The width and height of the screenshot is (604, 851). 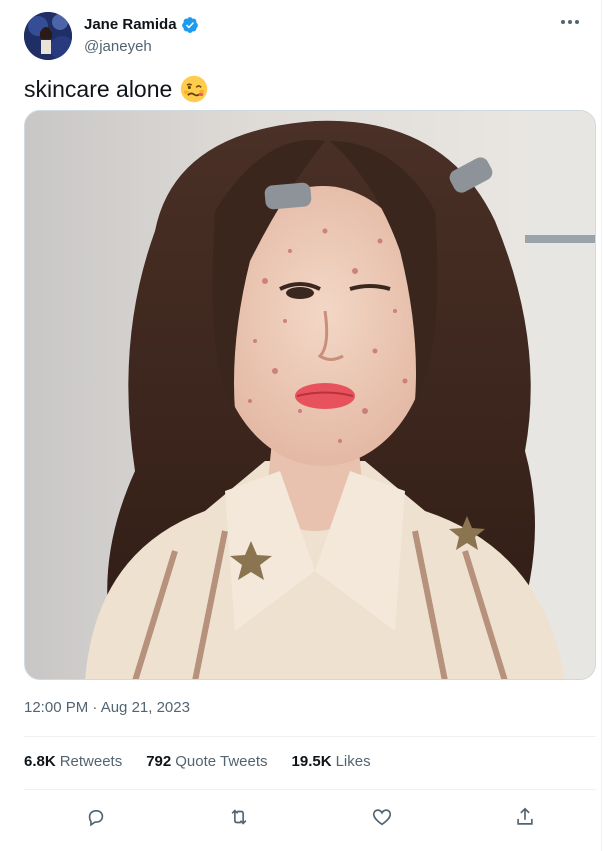 I want to click on tweet-text: skincare alone, so click(x=116, y=89).